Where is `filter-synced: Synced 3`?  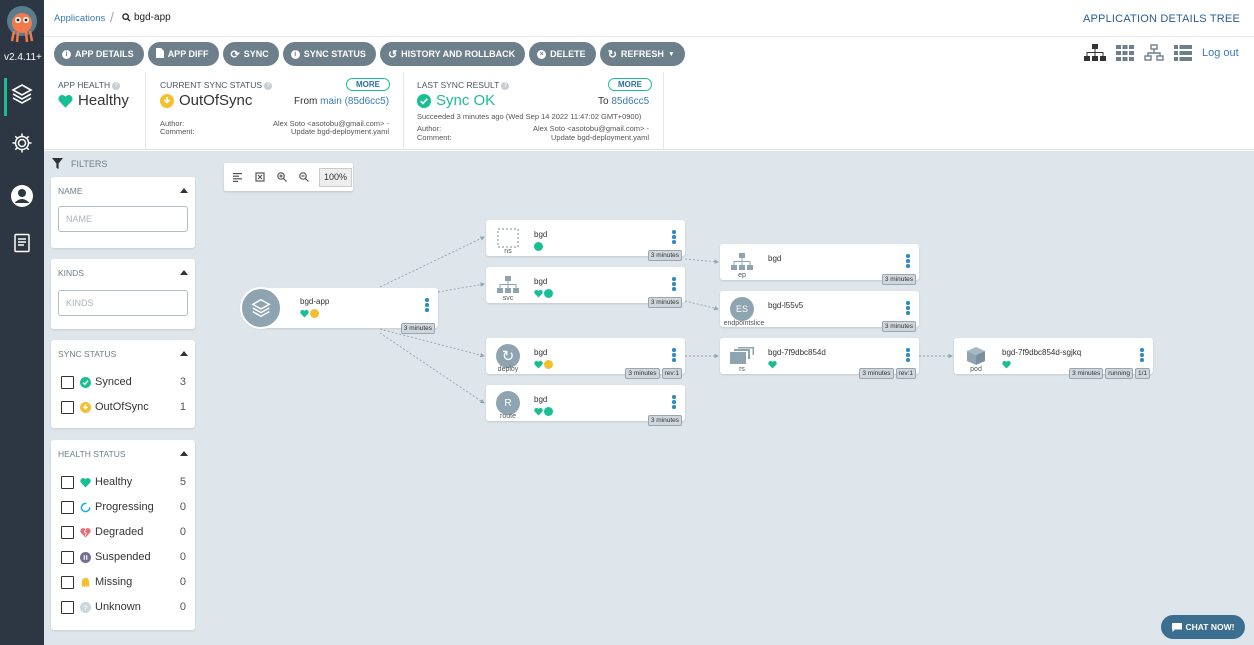 filter-synced: Synced 3 is located at coordinates (123, 382).